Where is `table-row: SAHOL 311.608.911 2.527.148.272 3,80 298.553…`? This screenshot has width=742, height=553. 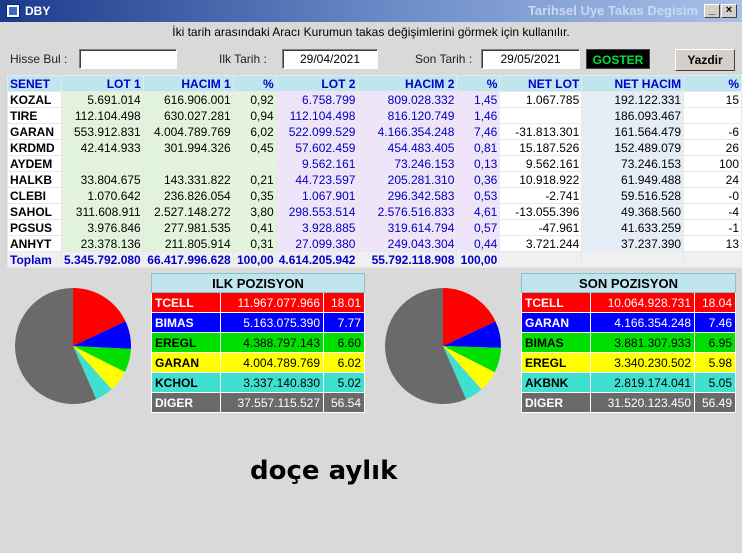 table-row: SAHOL 311.608.911 2.527.148.272 3,80 298.553… is located at coordinates (374, 211).